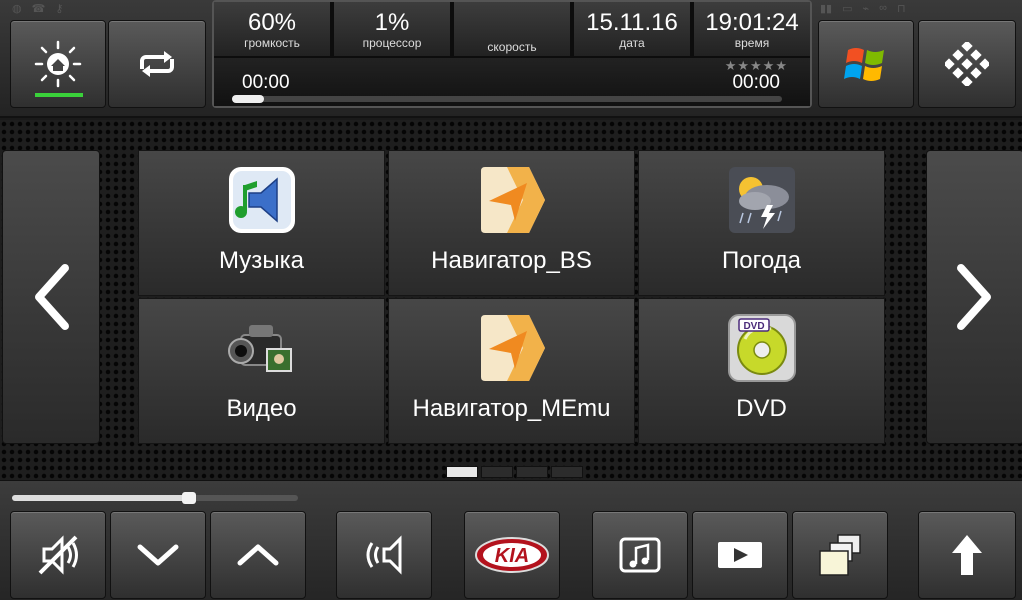 Image resolution: width=1022 pixels, height=600 pixels. I want to click on arrow-up-icon, so click(967, 555).